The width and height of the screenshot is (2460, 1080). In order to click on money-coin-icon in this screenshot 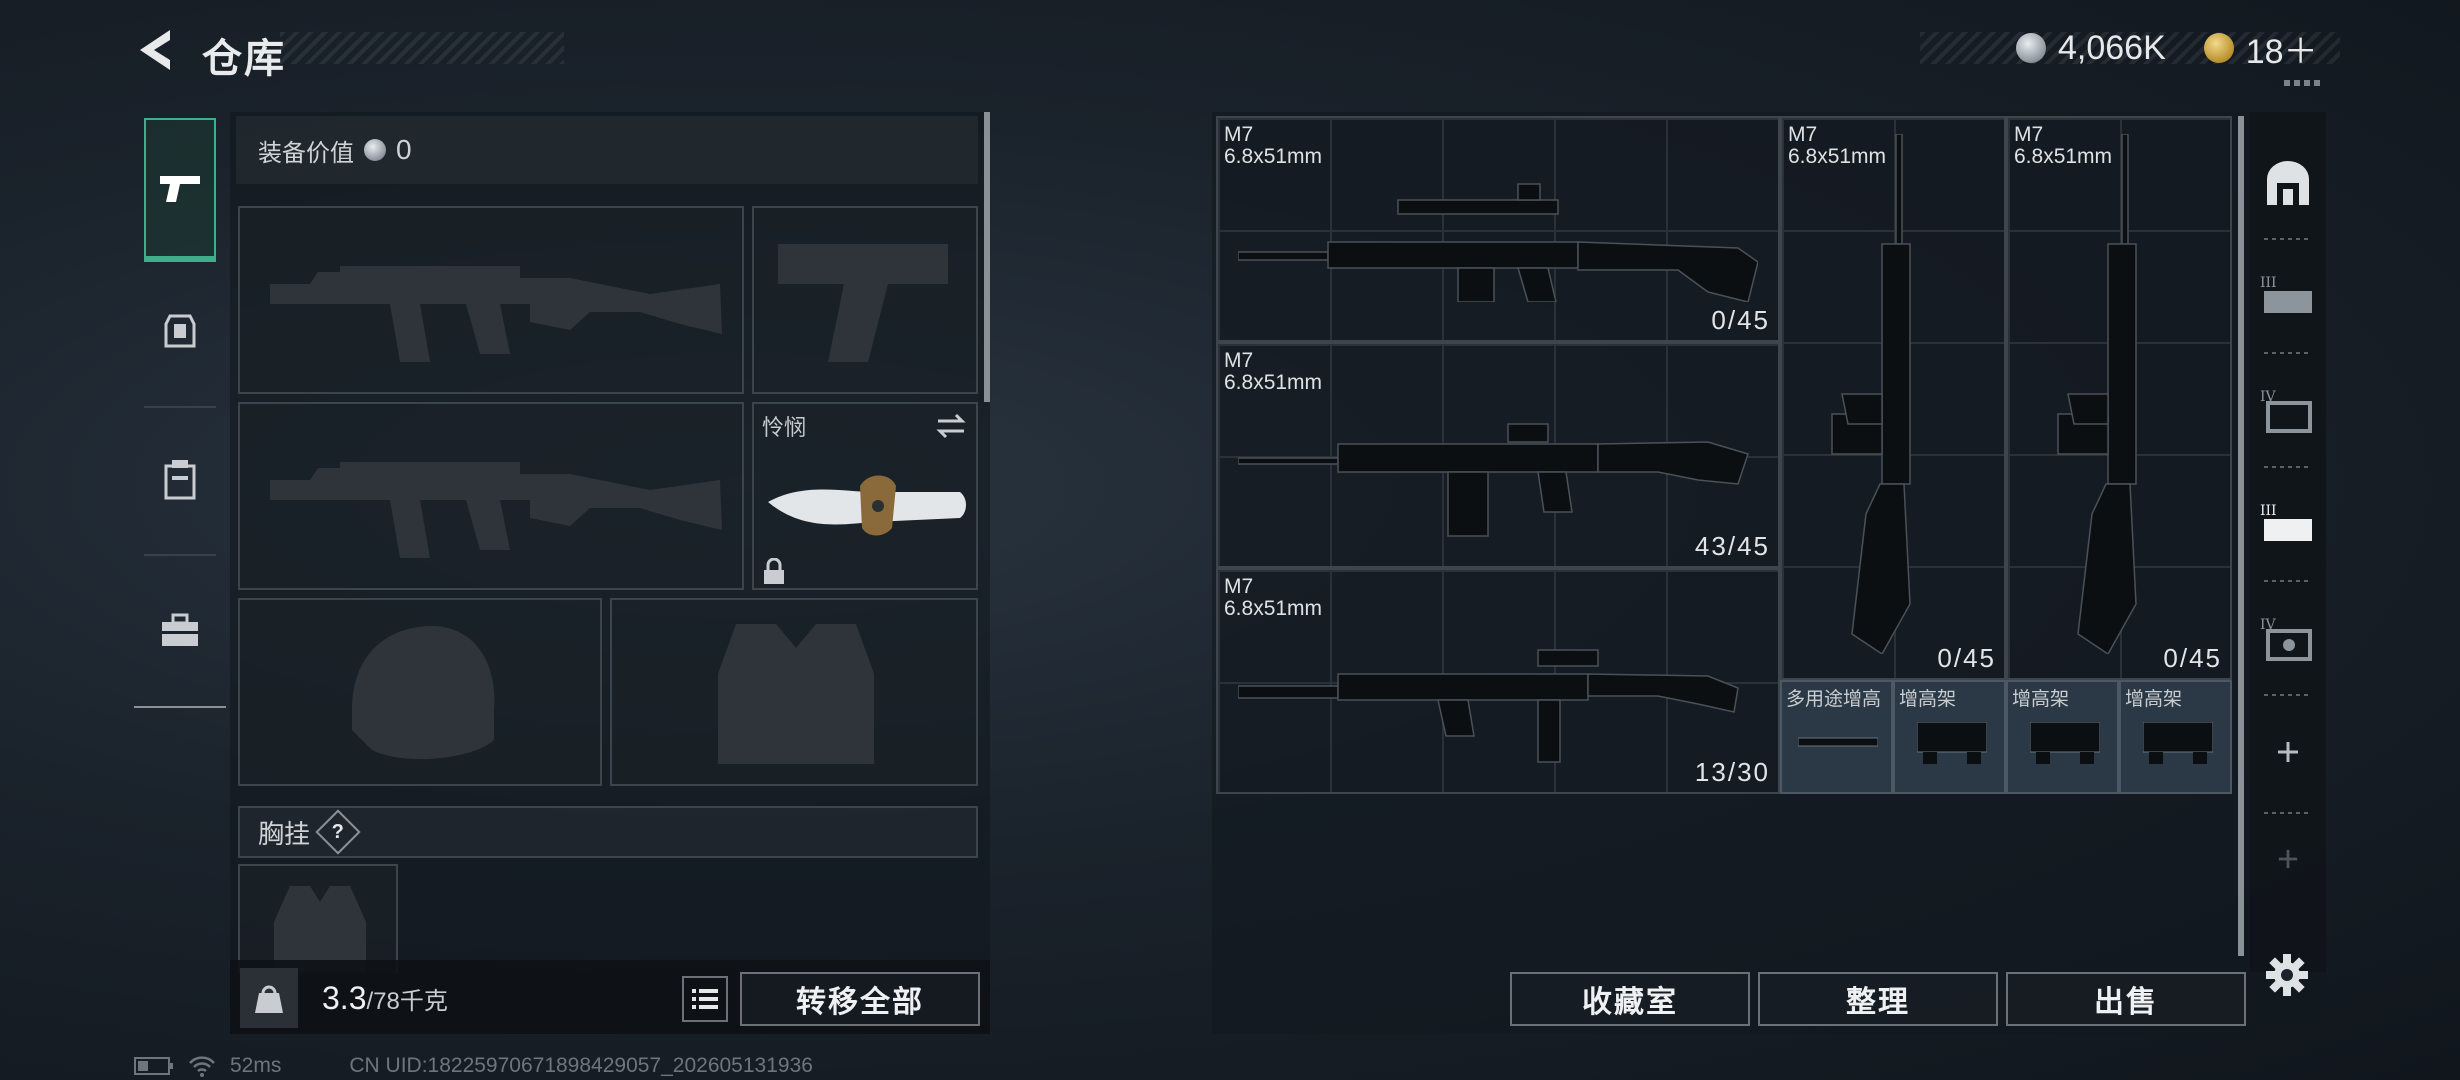, I will do `click(2031, 48)`.